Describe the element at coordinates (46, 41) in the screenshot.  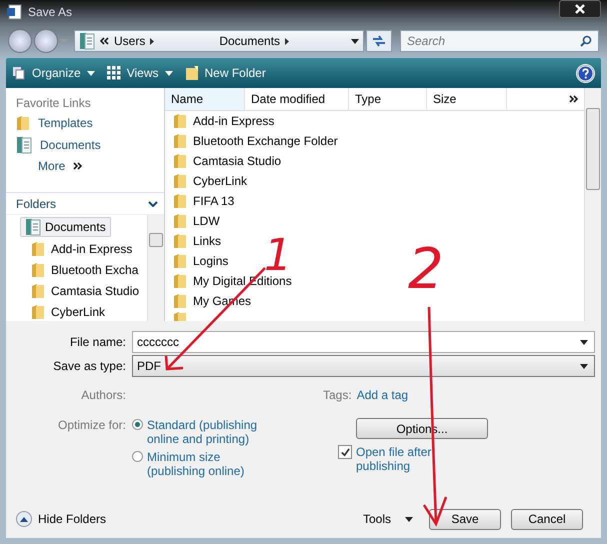
I see `forward-button` at that location.